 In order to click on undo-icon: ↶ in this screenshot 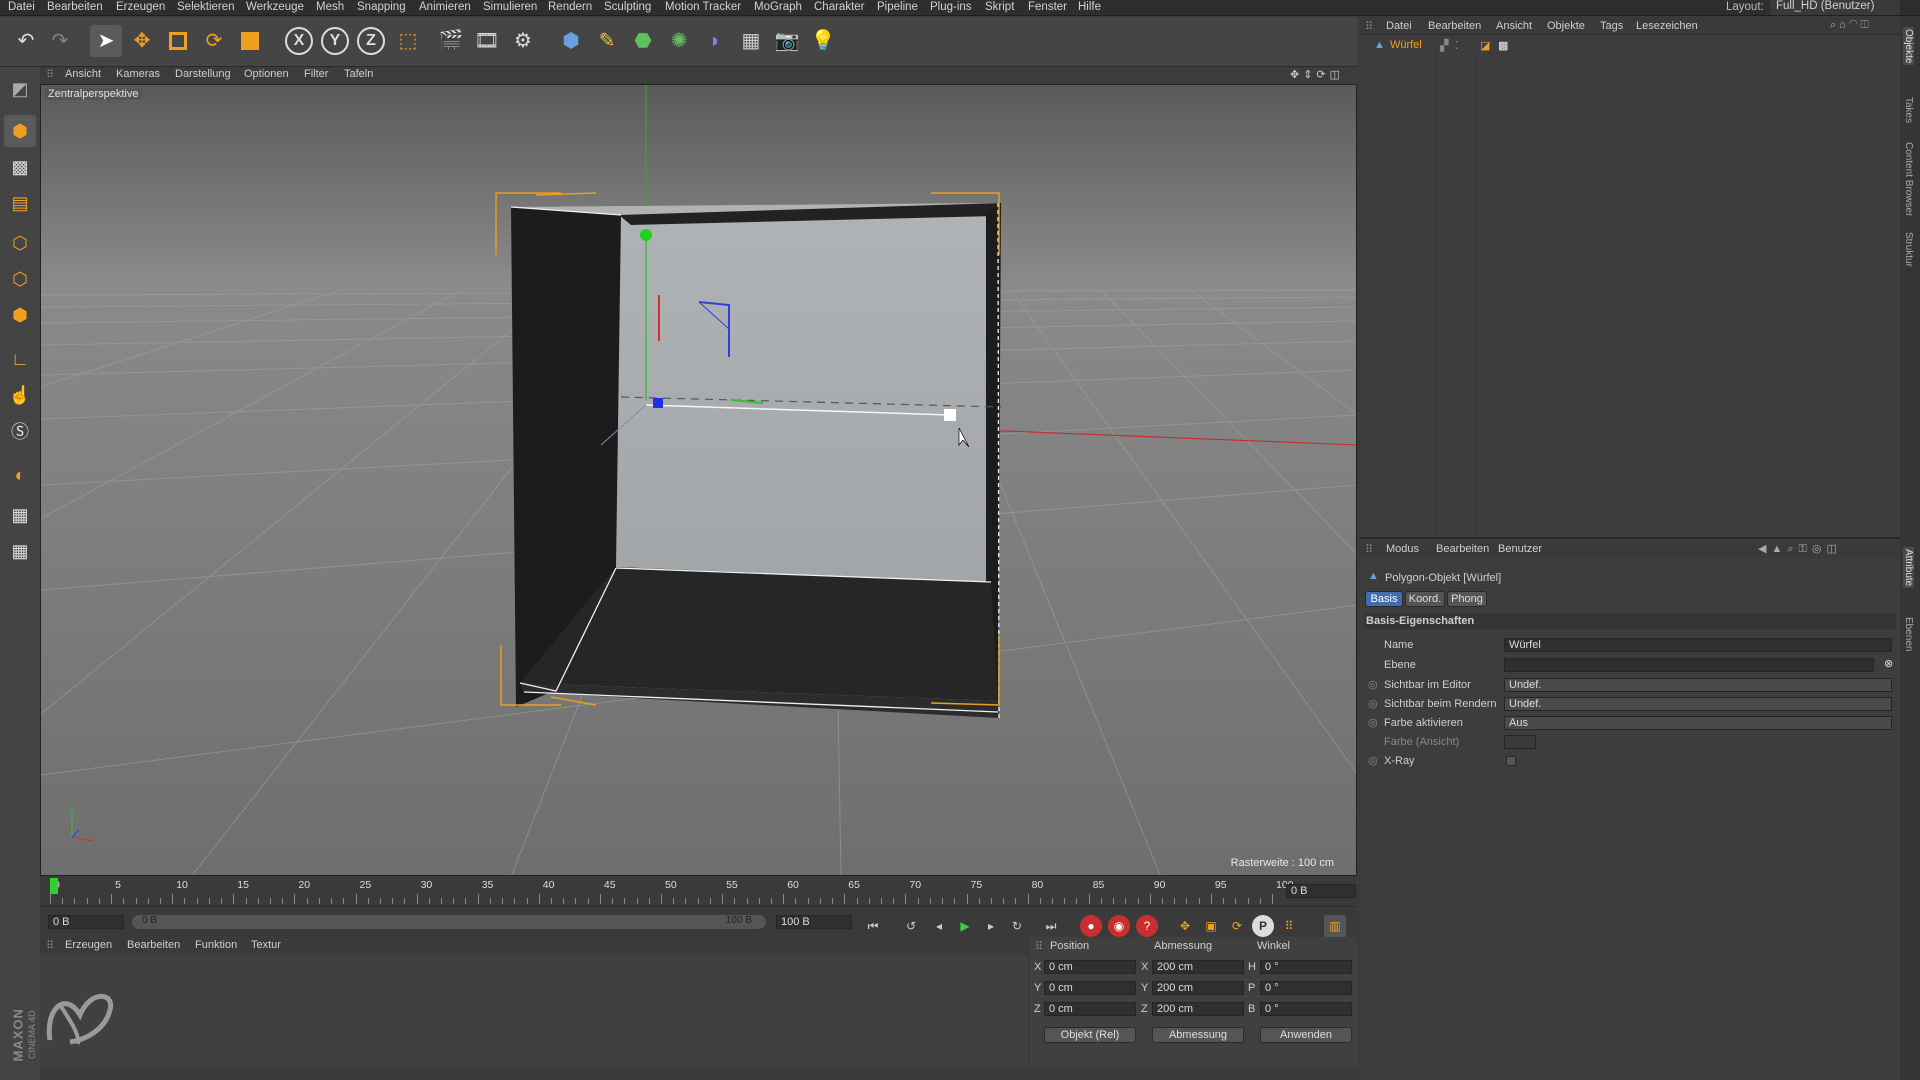, I will do `click(26, 41)`.